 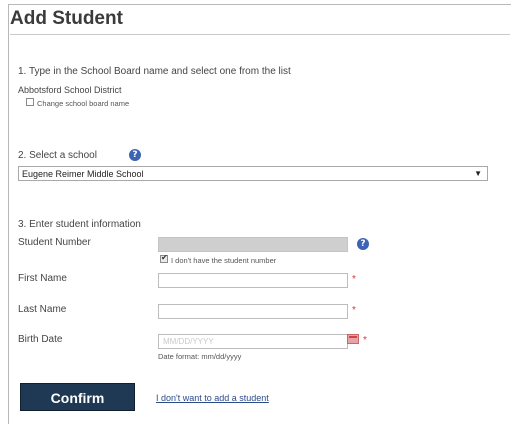 I want to click on birth-date-input: MM/DD/YYYY, so click(x=253, y=341).